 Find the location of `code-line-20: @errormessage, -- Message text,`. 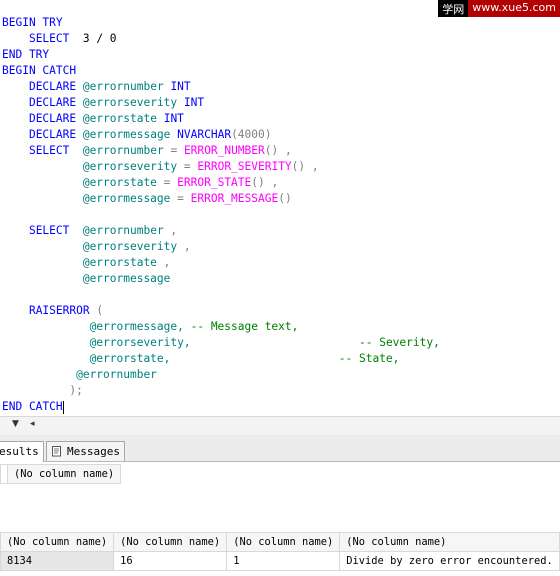

code-line-20: @errormessage, -- Message text, is located at coordinates (194, 326).